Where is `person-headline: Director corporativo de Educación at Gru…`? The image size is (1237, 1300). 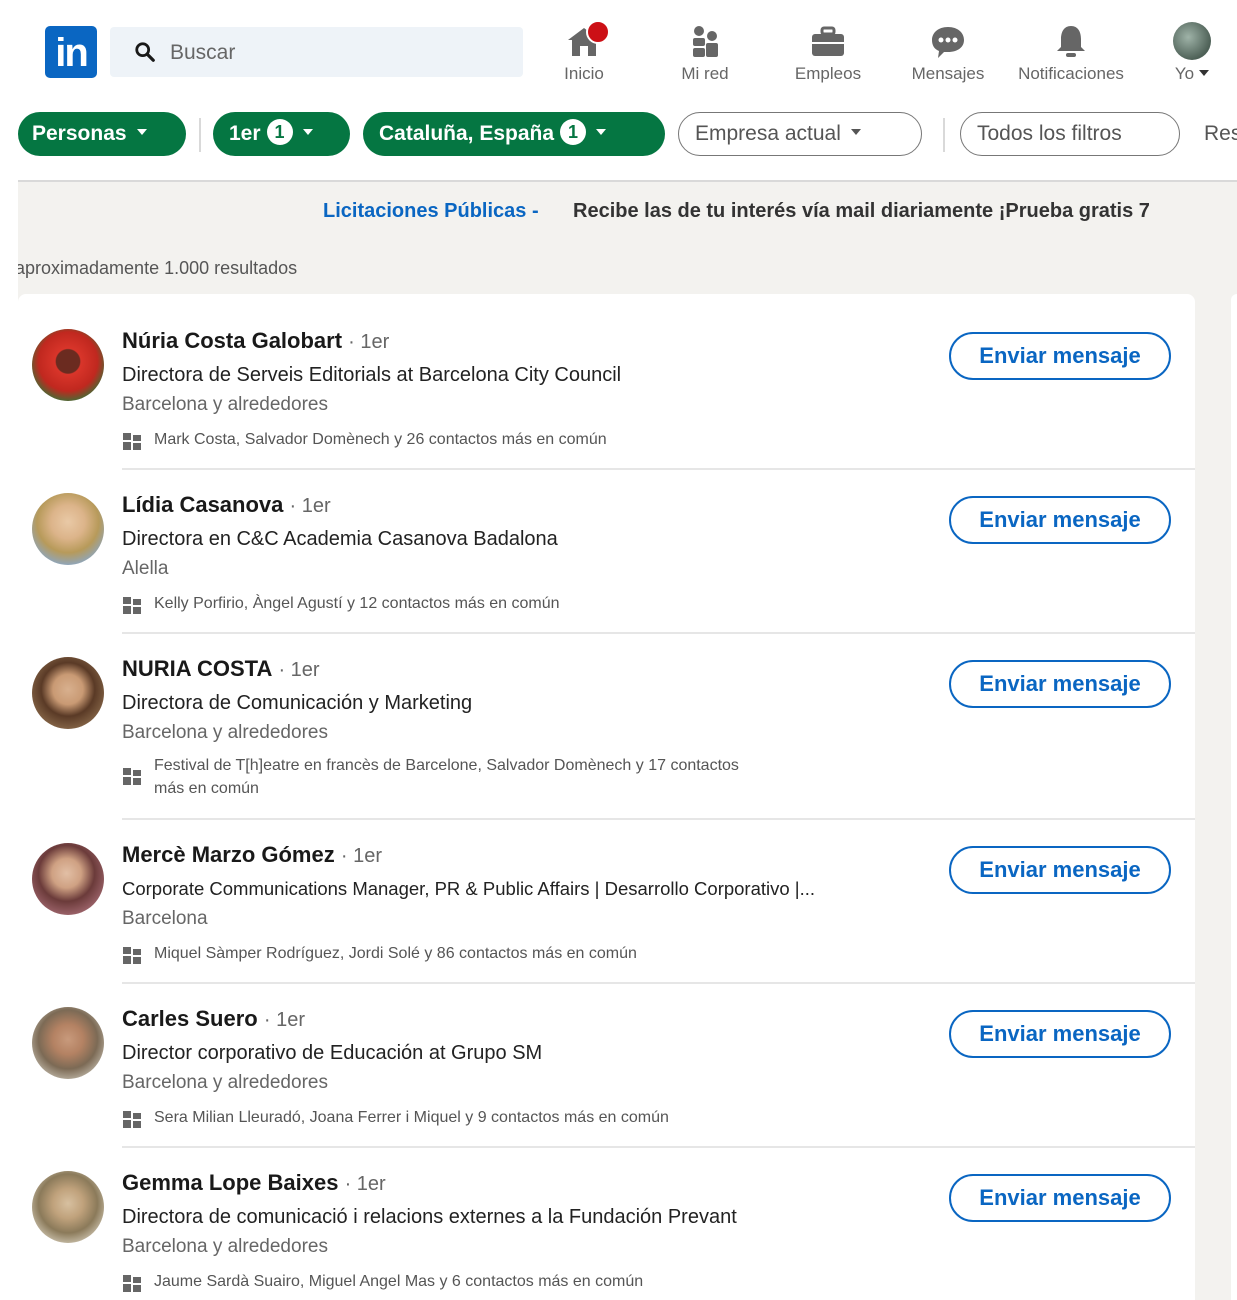
person-headline: Director corporativo de Educación at Gru… is located at coordinates (332, 1053).